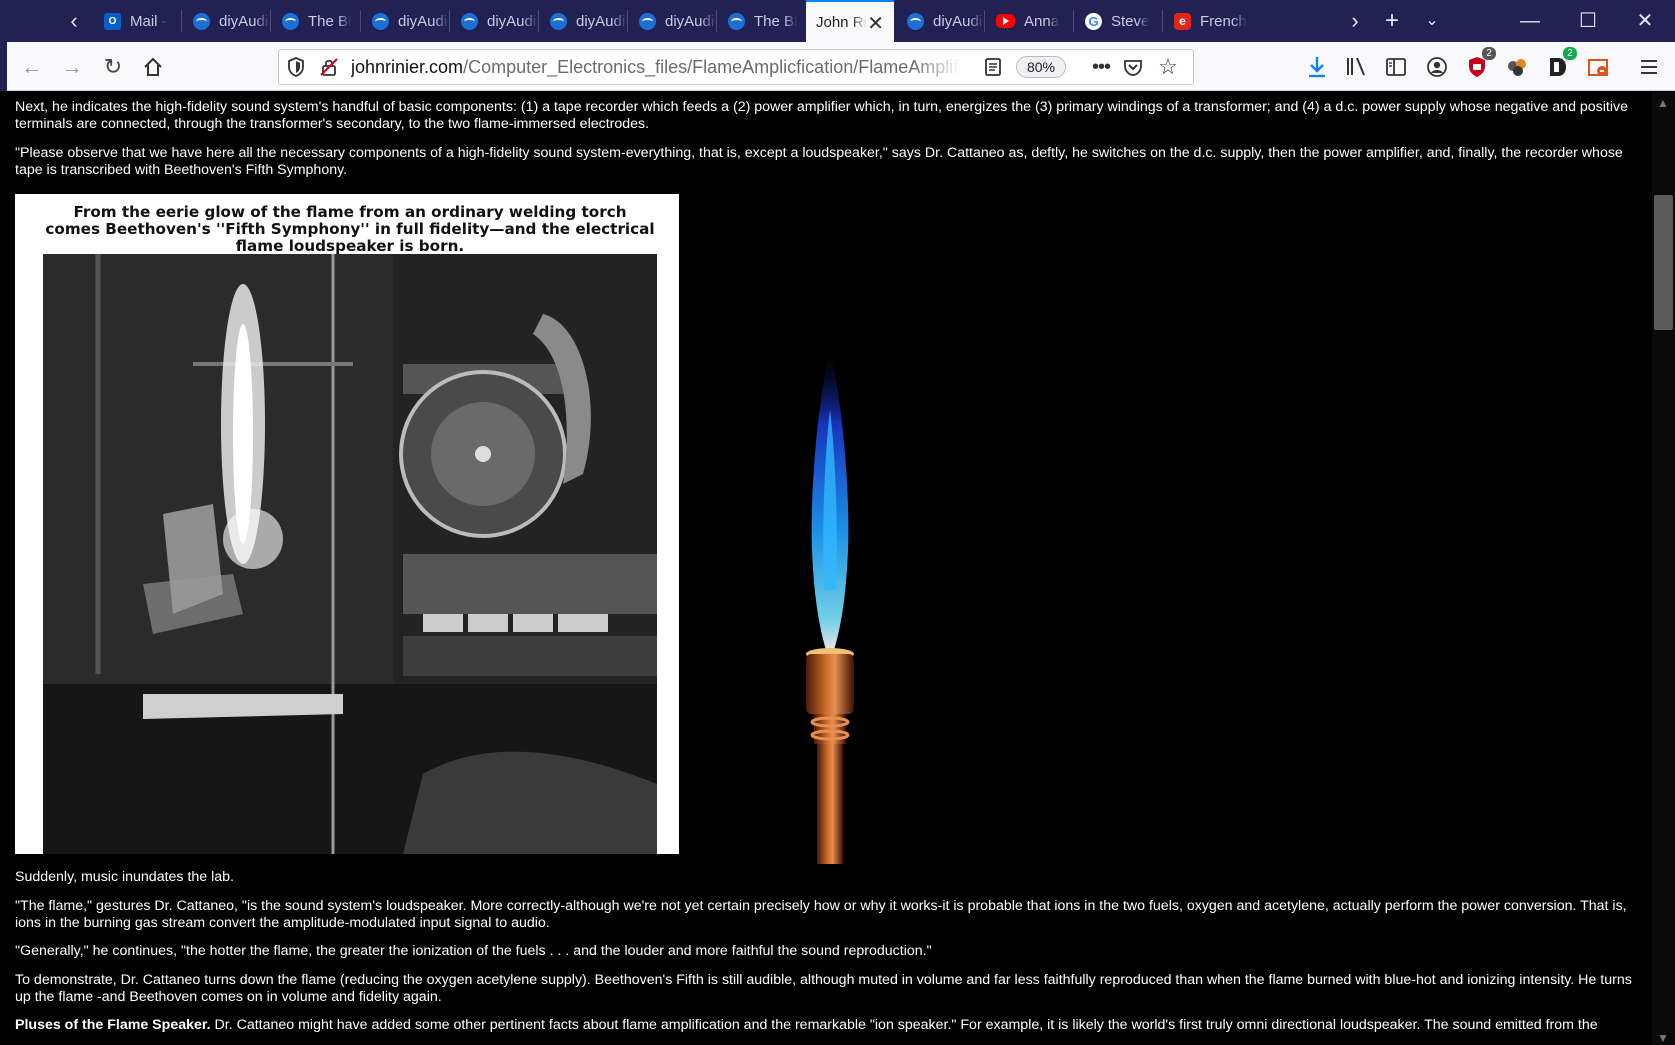 The width and height of the screenshot is (1675, 1045). What do you see at coordinates (1042, 21) in the screenshot?
I see `tab-label: Anna` at bounding box center [1042, 21].